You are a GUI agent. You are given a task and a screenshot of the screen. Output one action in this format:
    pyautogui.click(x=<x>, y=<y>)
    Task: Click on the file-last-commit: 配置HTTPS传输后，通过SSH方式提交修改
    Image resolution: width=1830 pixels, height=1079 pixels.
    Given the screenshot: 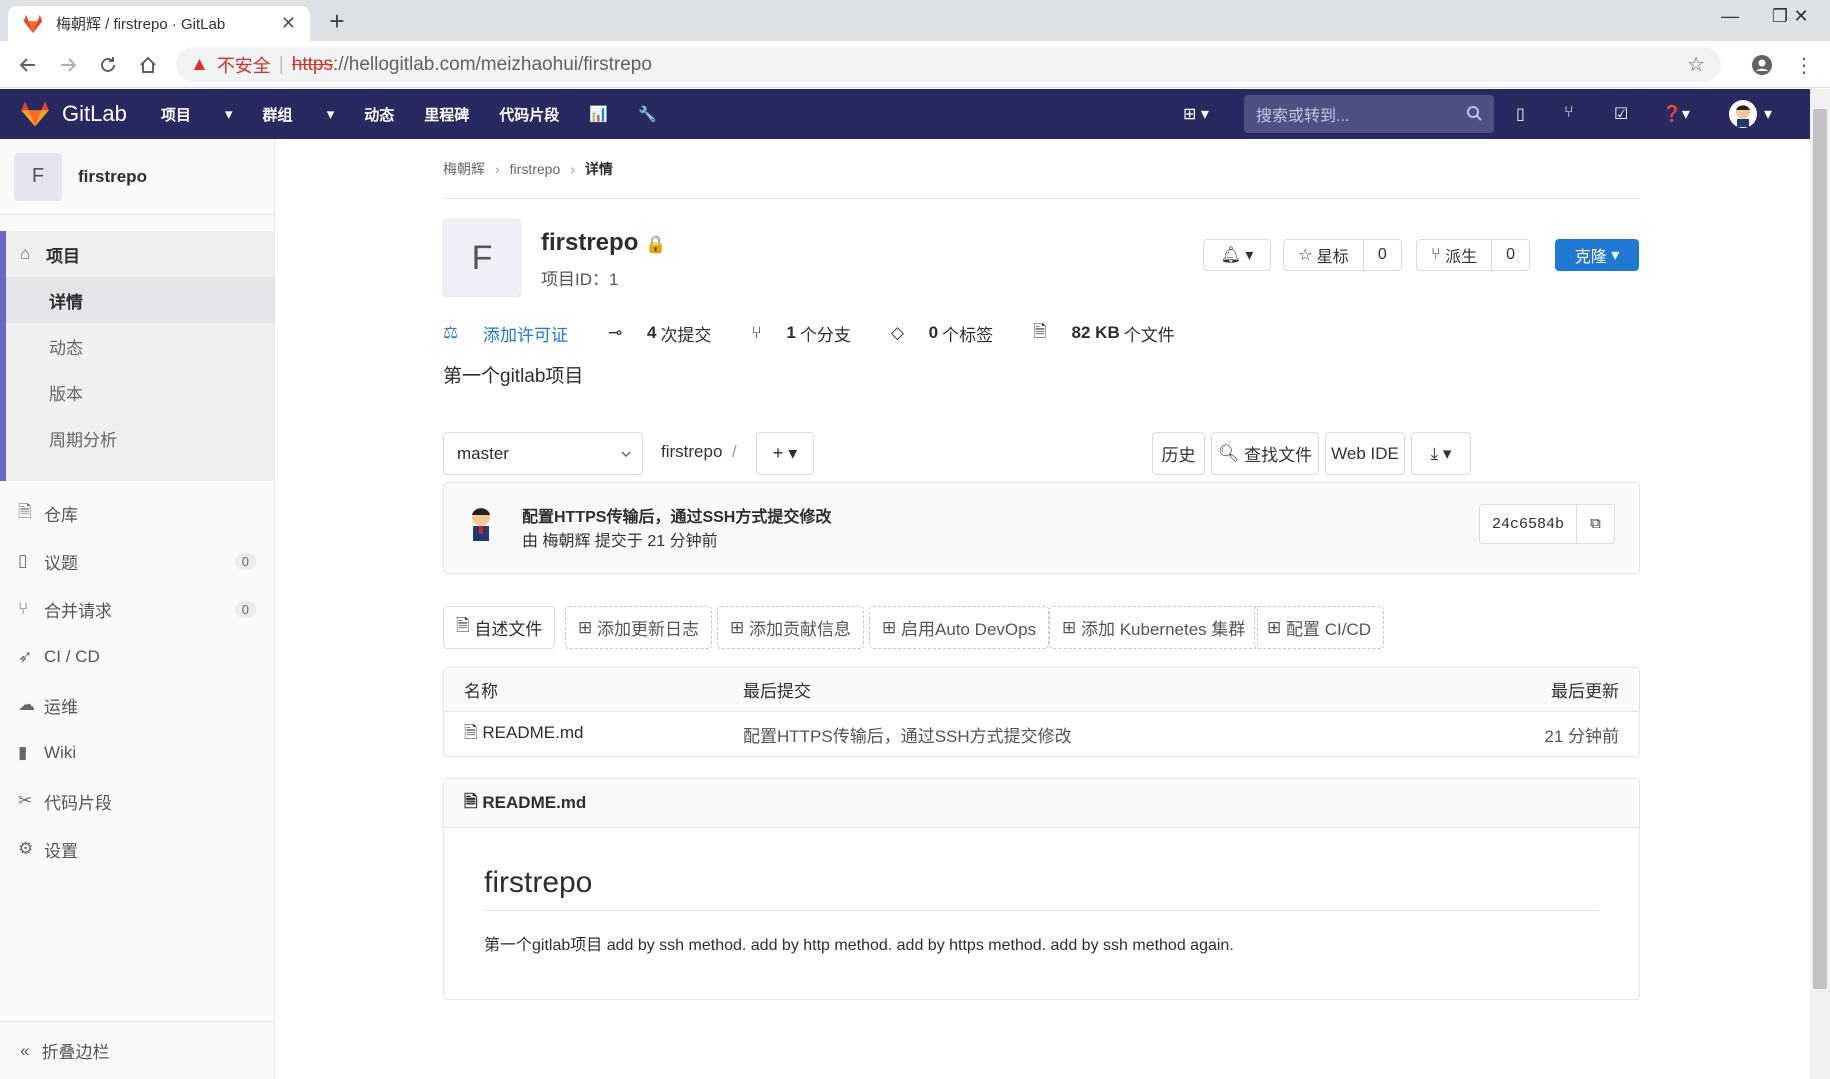 What is the action you would take?
    pyautogui.click(x=907, y=734)
    